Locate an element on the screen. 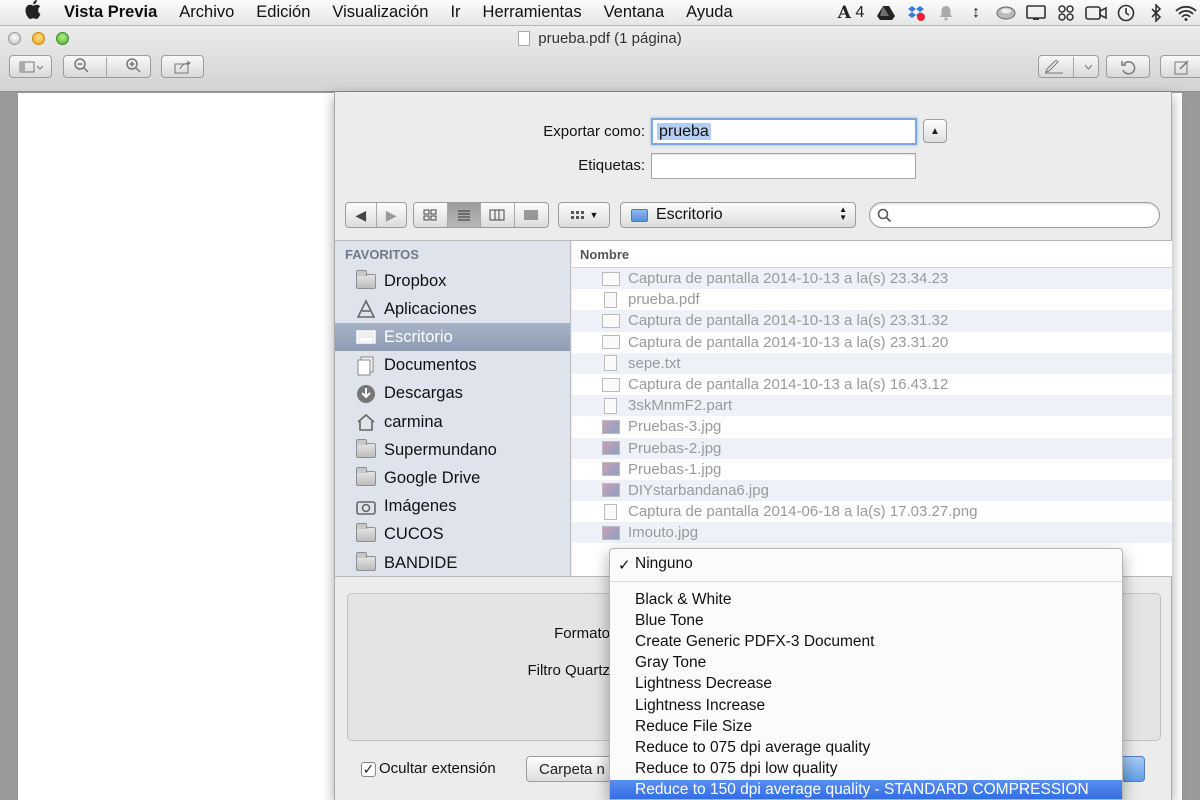 This screenshot has height=800, width=1200. camera-icon is located at coordinates (1096, 13).